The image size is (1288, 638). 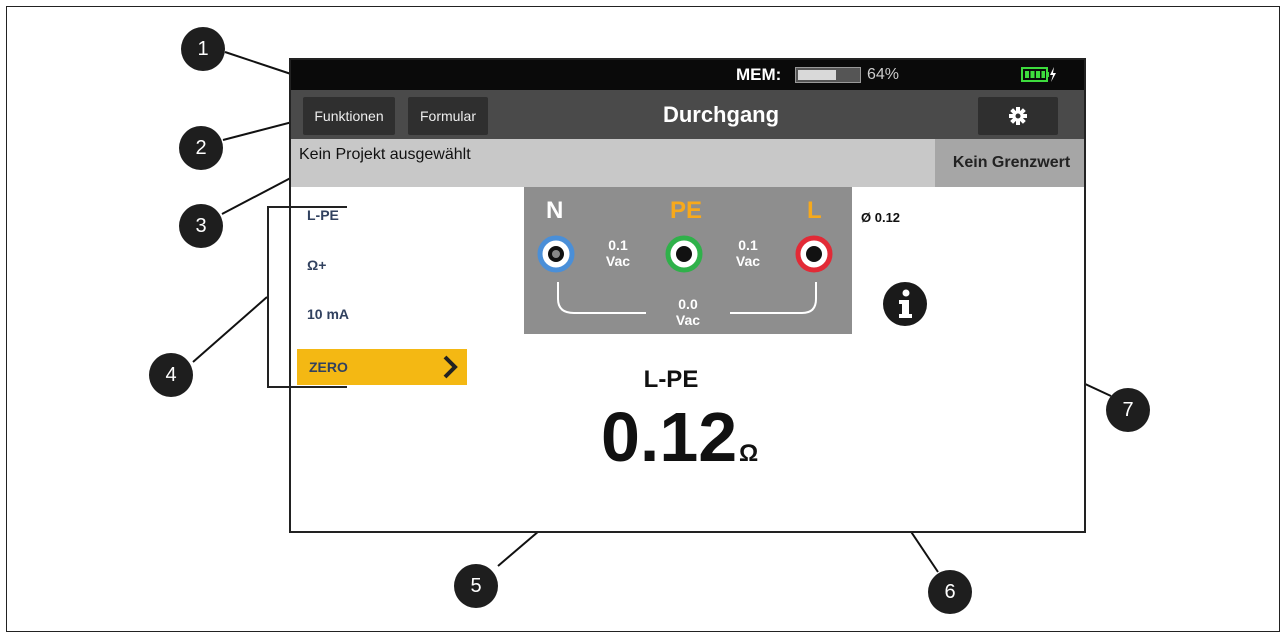 I want to click on functions-button: Funktionen, so click(x=349, y=116).